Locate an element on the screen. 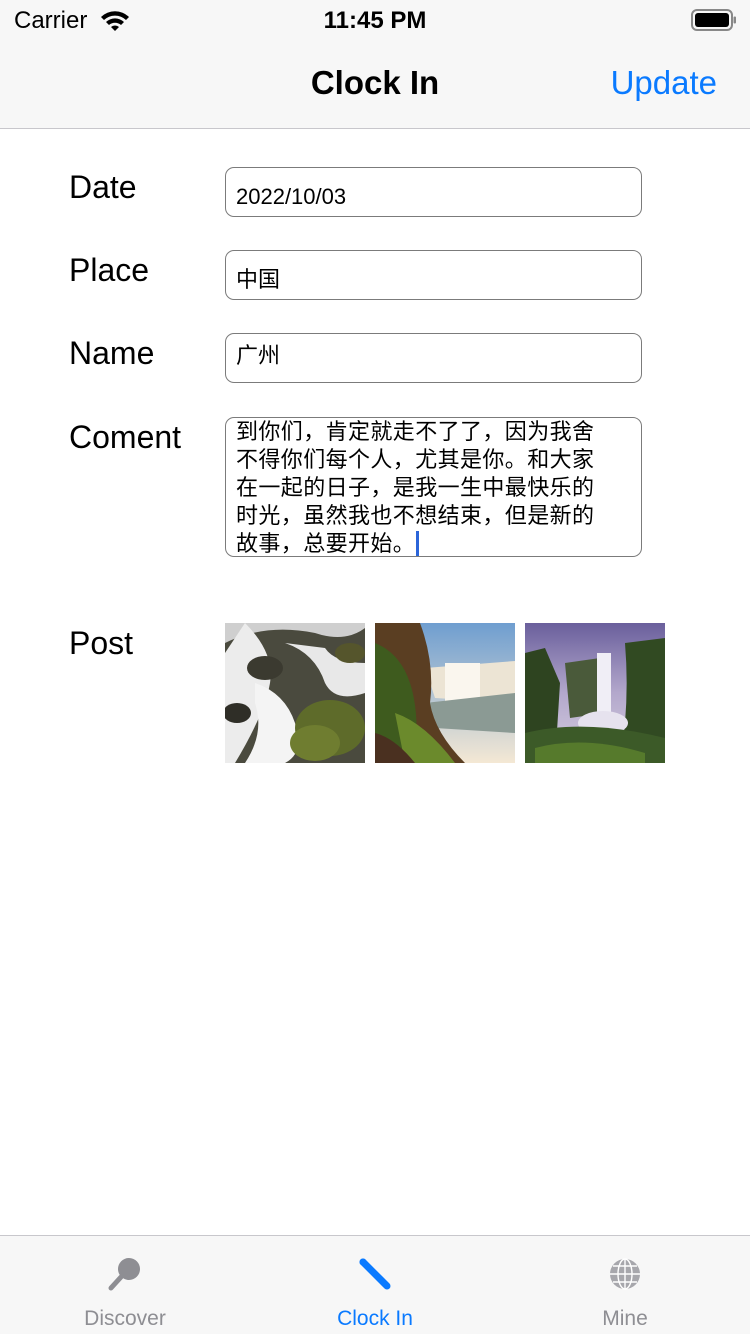  date-field: 2022/10/03 is located at coordinates (433, 192).